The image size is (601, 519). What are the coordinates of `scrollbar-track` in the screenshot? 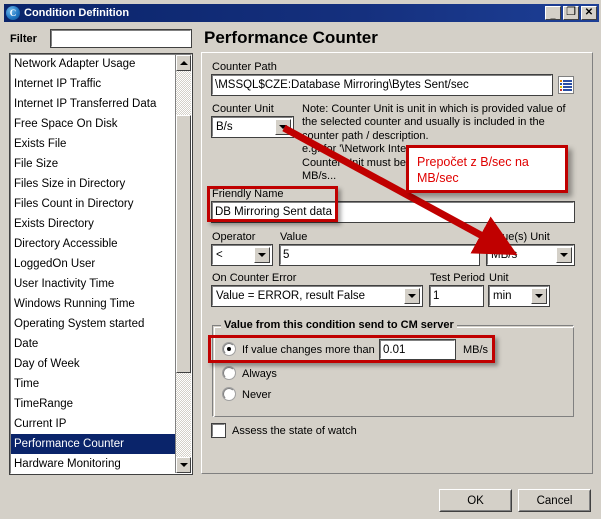 It's located at (183, 264).